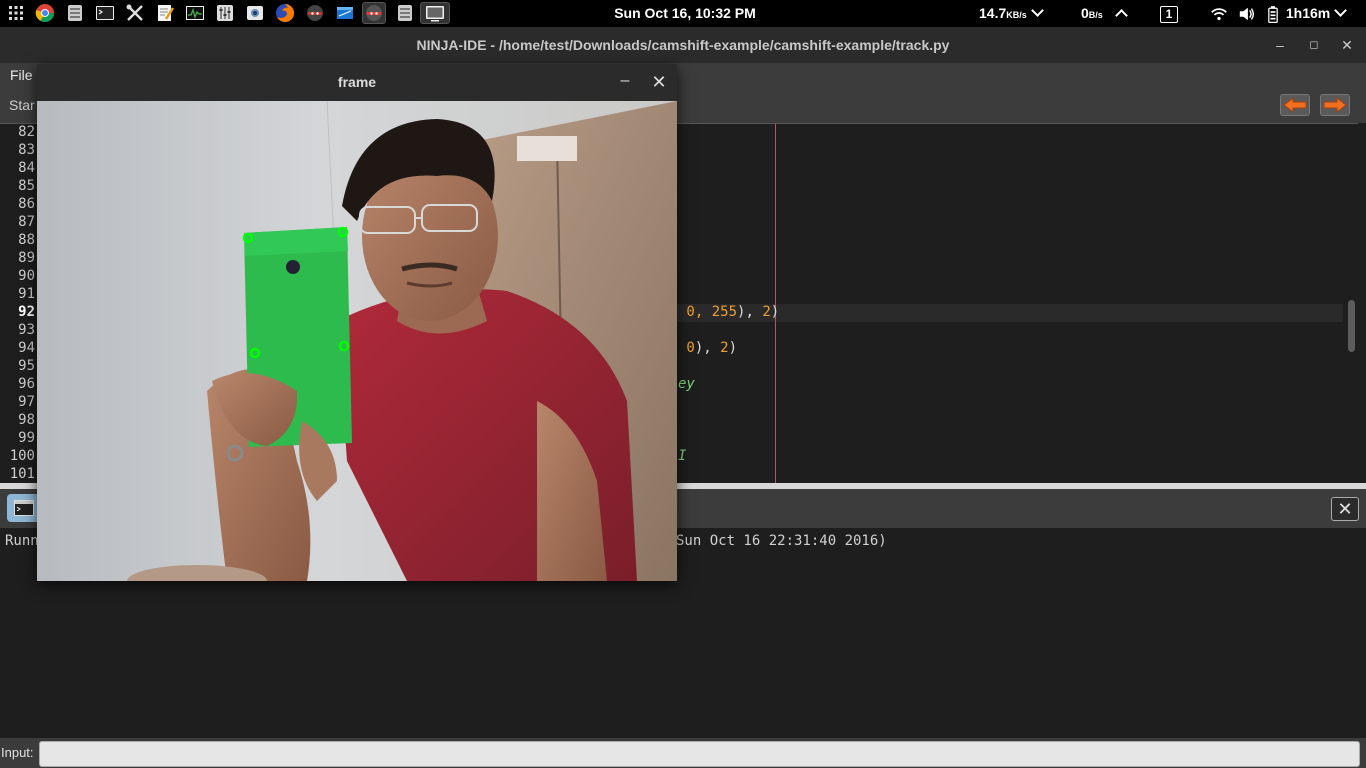  I want to click on menu-file: File, so click(21, 75).